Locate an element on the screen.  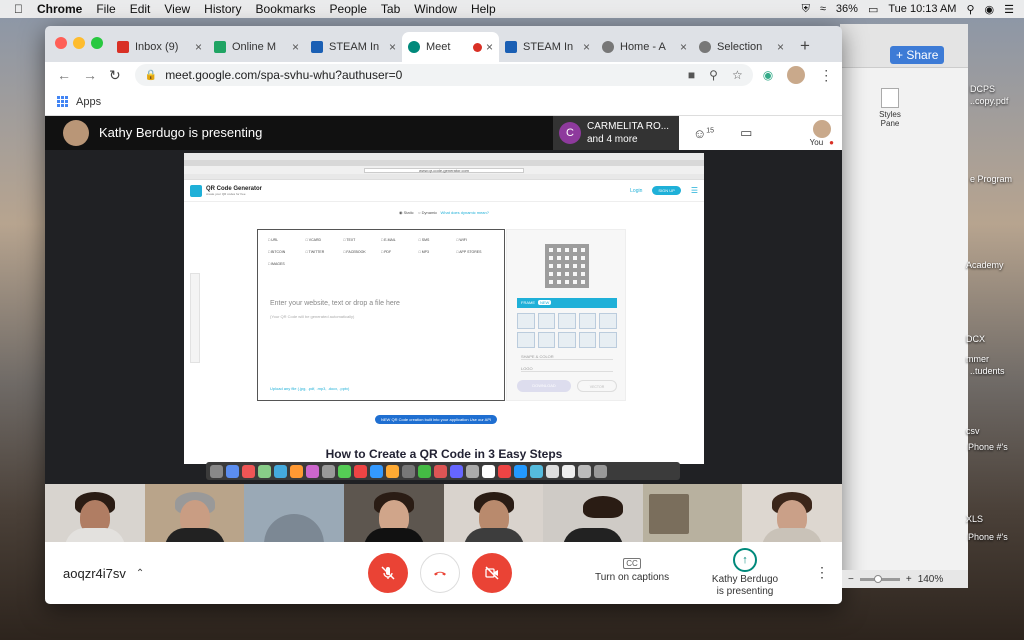
chevron-up-icon: ⌃ is located at coordinates (140, 573).